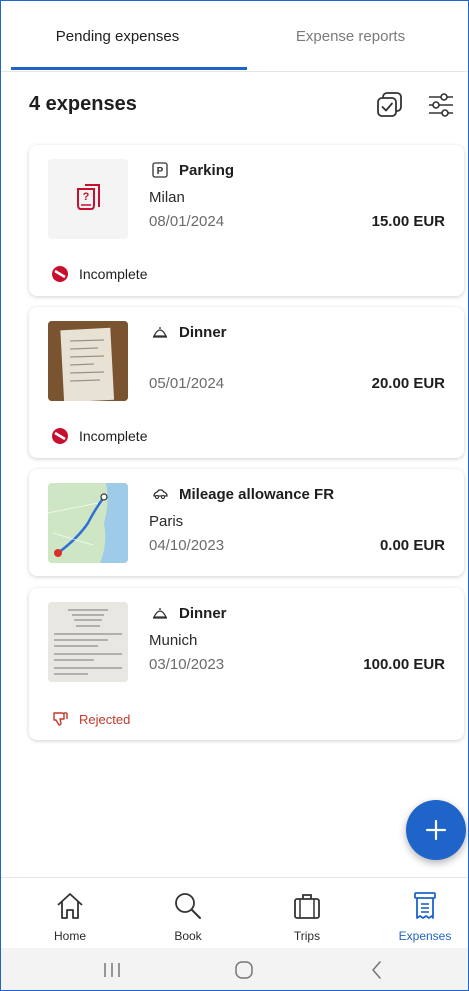 Image resolution: width=469 pixels, height=991 pixels. Describe the element at coordinates (307, 906) in the screenshot. I see `suitcase-icon` at that location.